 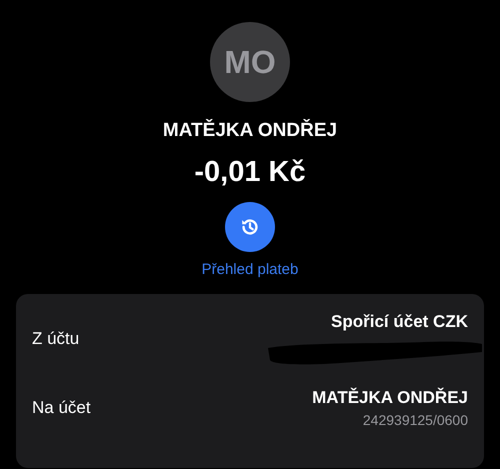 What do you see at coordinates (250, 172) in the screenshot?
I see `amount: -0,01 Kč` at bounding box center [250, 172].